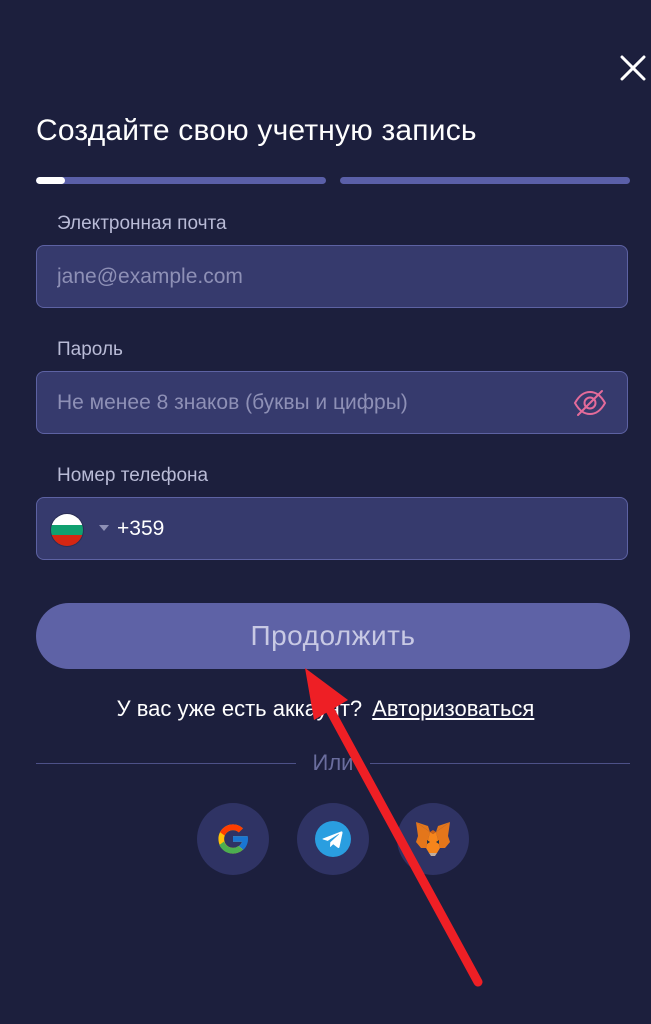 The width and height of the screenshot is (651, 1024). I want to click on email-field-box, so click(332, 276).